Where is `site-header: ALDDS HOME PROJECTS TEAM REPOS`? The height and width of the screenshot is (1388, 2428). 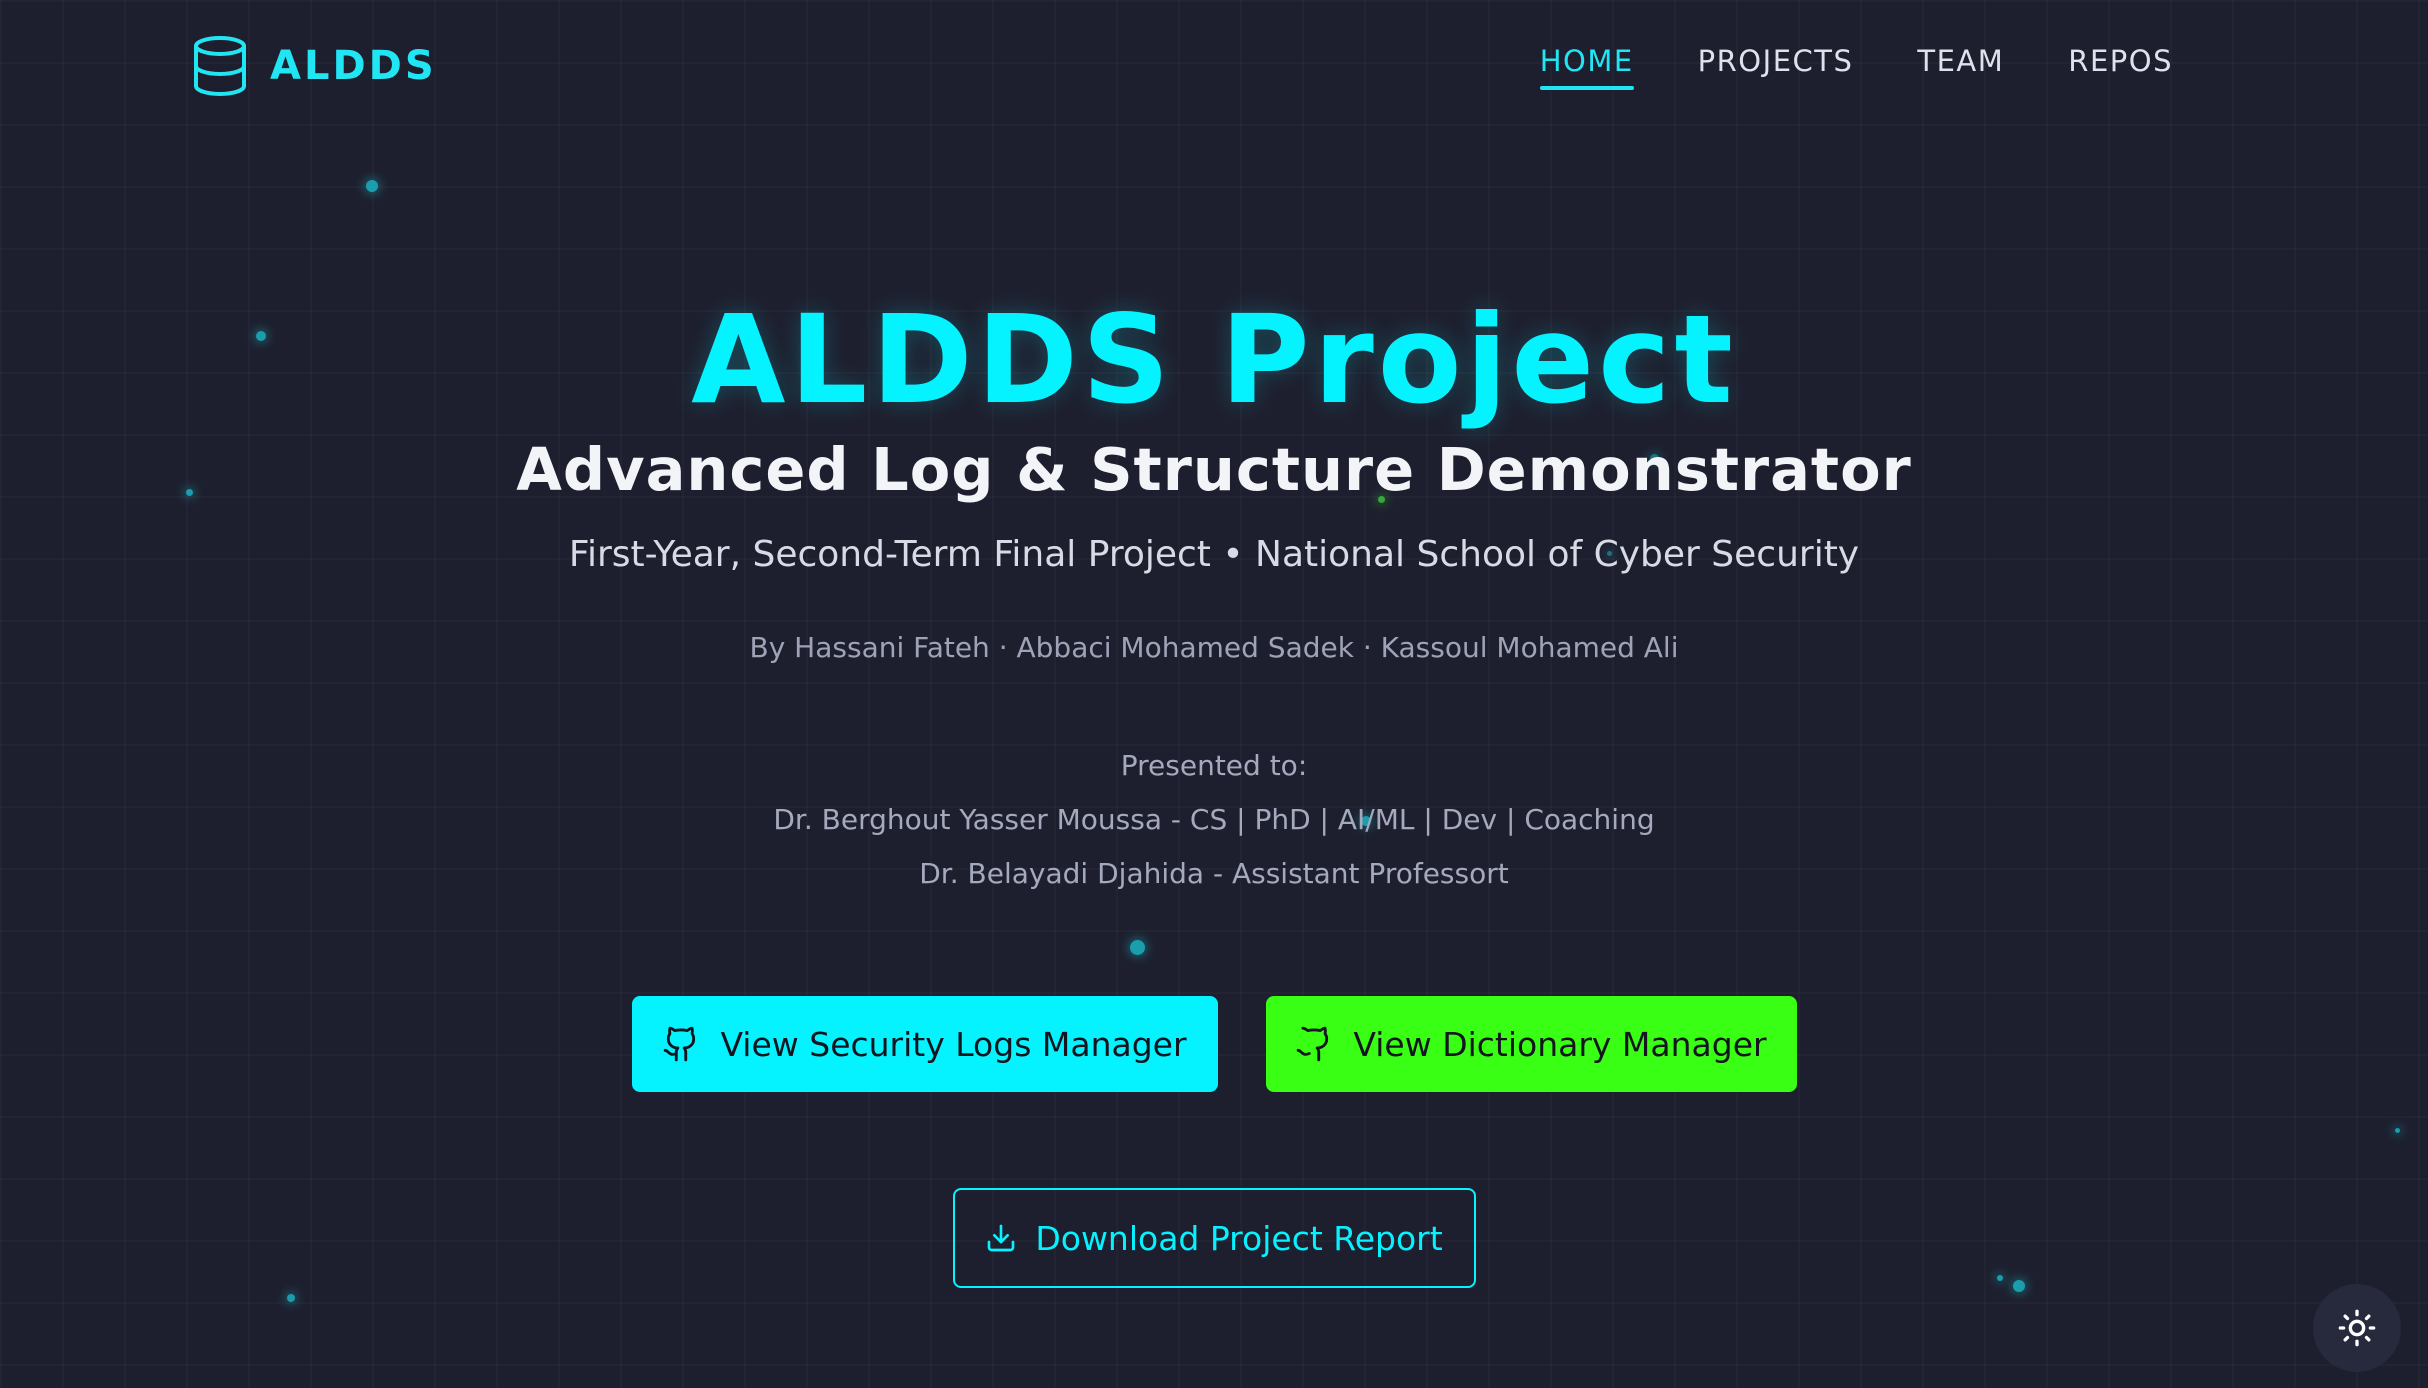 site-header: ALDDS HOME PROJECTS TEAM REPOS is located at coordinates (1214, 66).